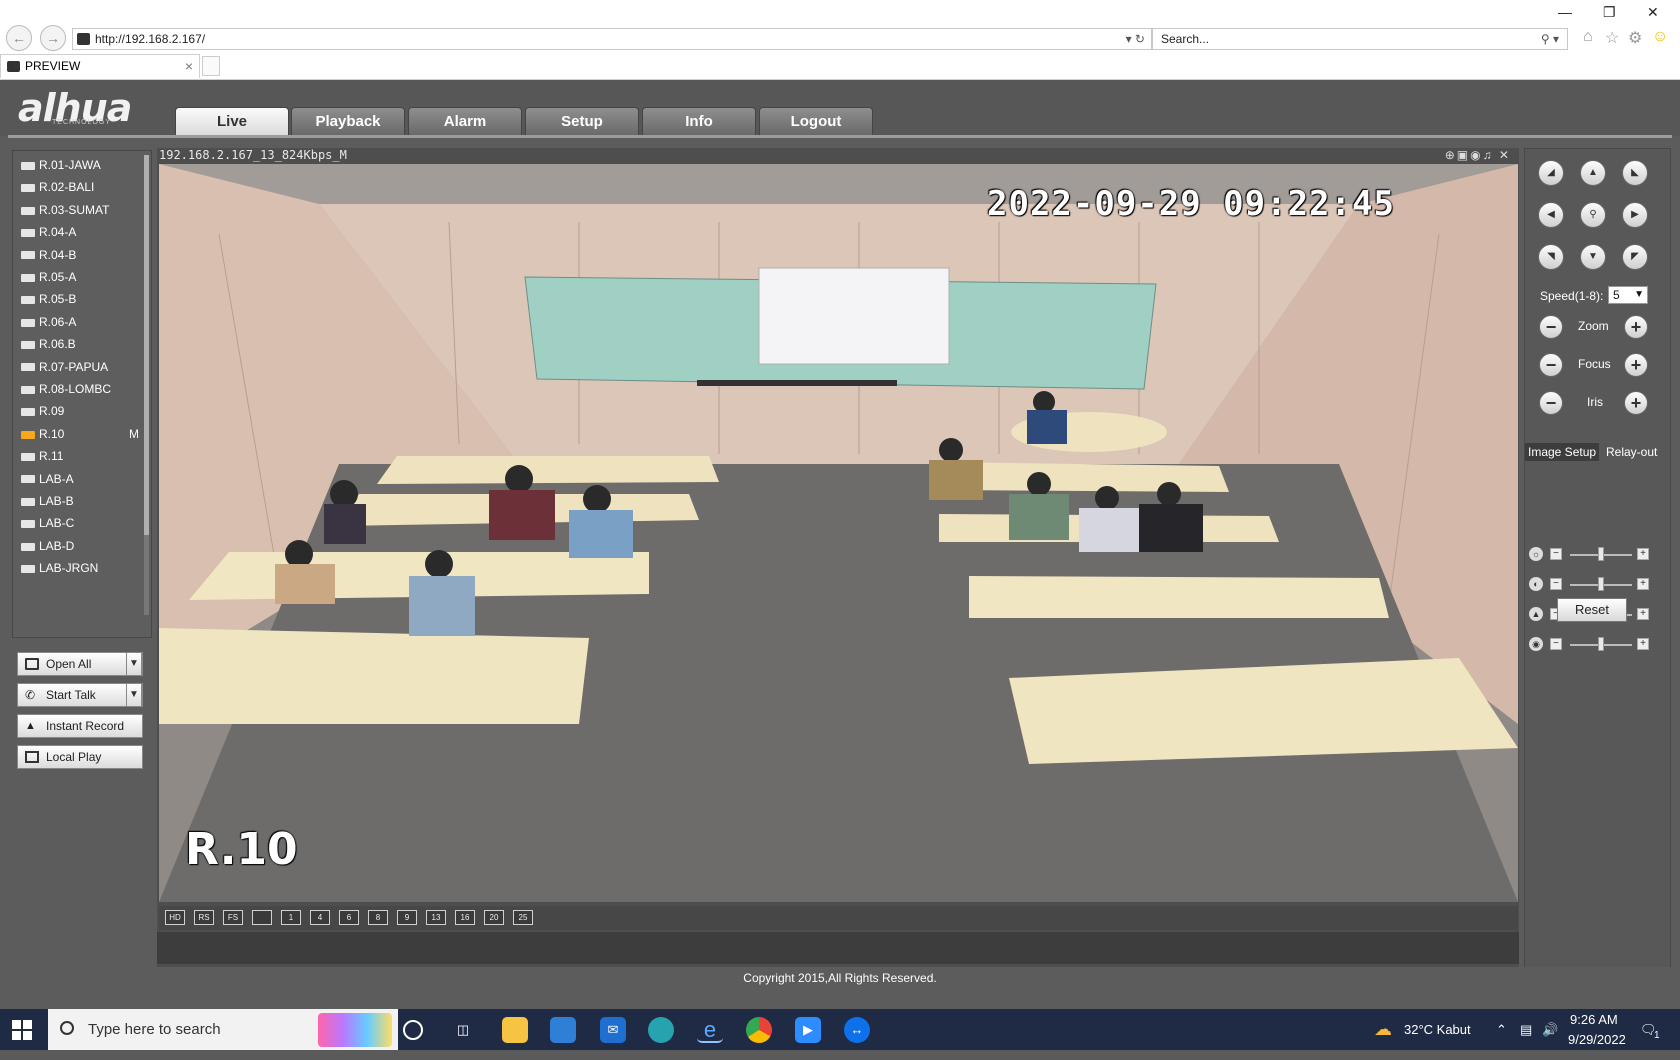 This screenshot has width=1680, height=1060. Describe the element at coordinates (515, 1030) in the screenshot. I see `file-explorer-icon` at that location.